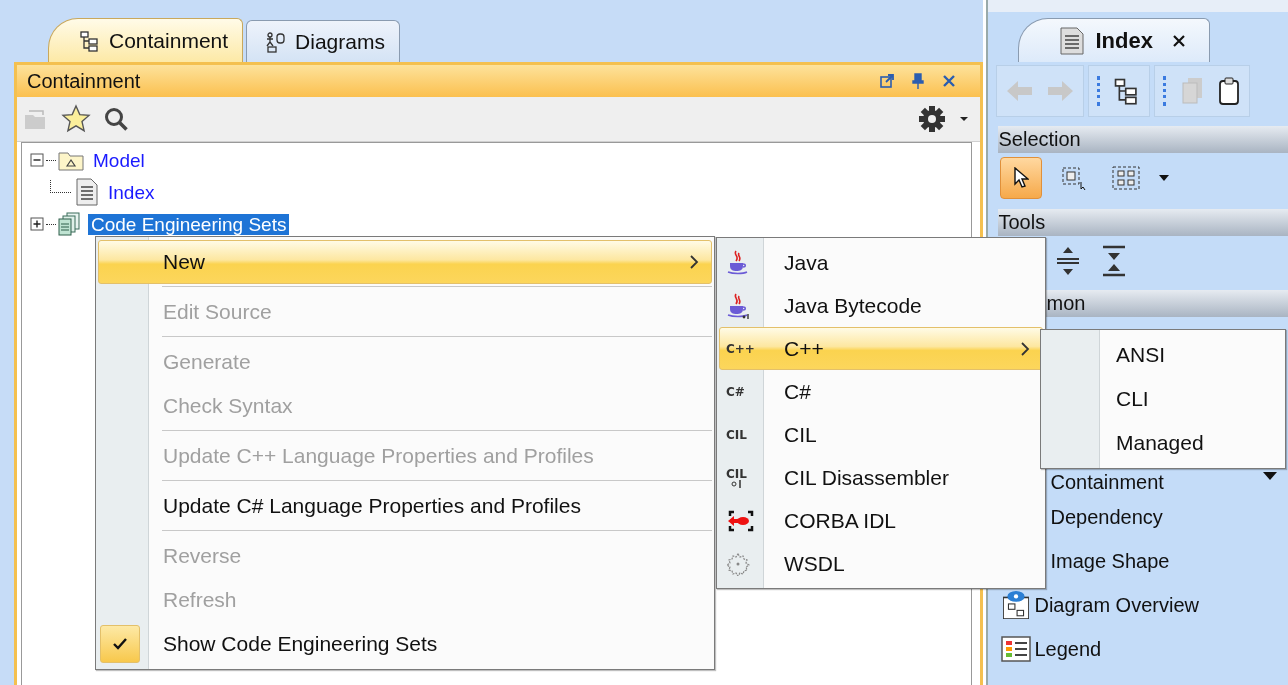 This screenshot has height=685, width=1288. What do you see at coordinates (84, 81) in the screenshot?
I see `panel-title: Containment` at bounding box center [84, 81].